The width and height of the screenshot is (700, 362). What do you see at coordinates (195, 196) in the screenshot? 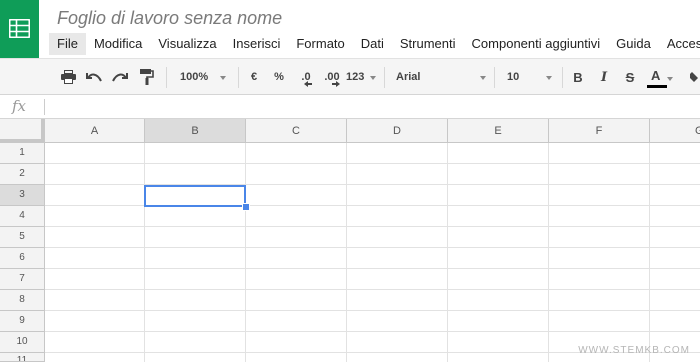
I see `active-cell-b3` at bounding box center [195, 196].